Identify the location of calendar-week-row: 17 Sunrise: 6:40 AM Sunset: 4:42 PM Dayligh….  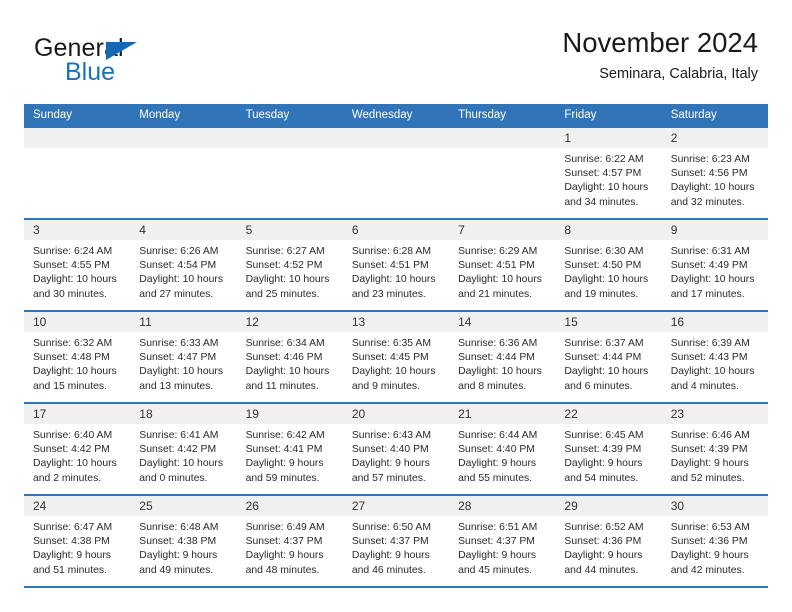
(396, 448).